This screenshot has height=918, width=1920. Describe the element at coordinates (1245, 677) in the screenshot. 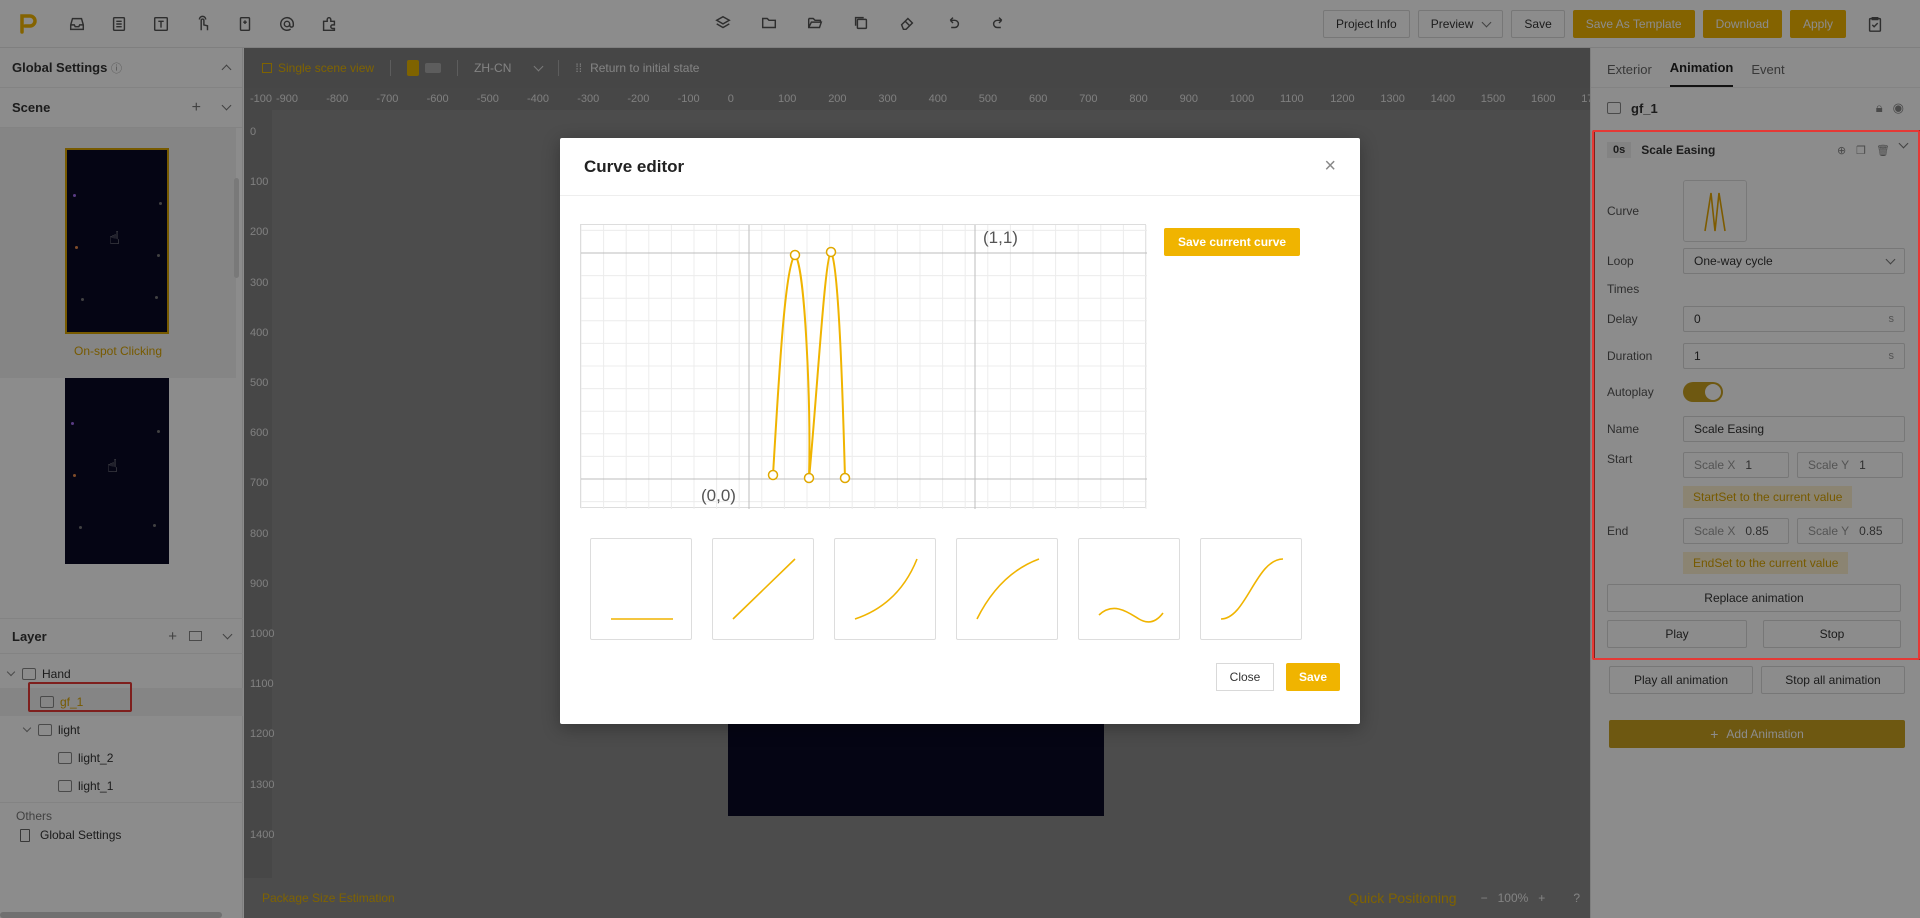

I see `modal-close-button: Close` at that location.